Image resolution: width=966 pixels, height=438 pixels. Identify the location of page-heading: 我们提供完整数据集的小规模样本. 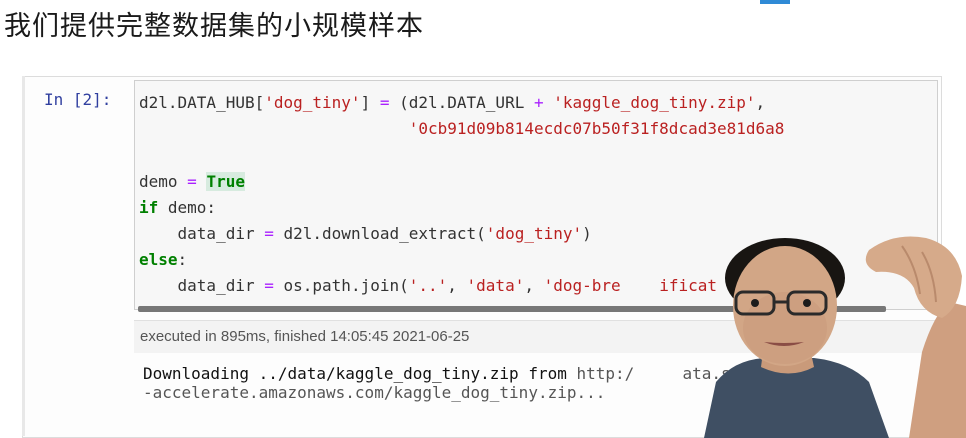
(214, 26).